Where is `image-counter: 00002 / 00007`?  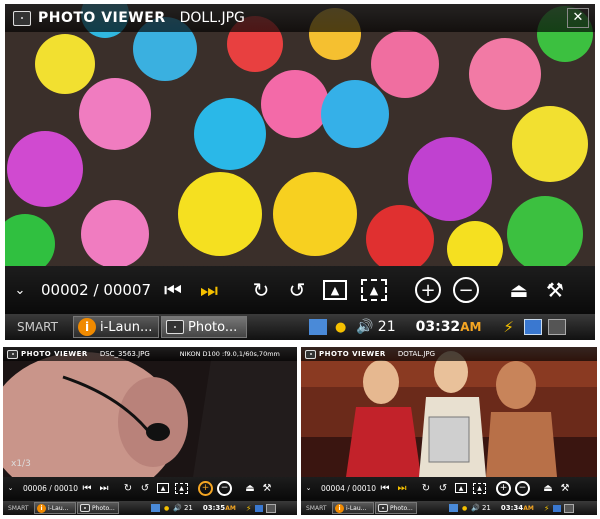
image-counter: 00002 / 00007 is located at coordinates (96, 290).